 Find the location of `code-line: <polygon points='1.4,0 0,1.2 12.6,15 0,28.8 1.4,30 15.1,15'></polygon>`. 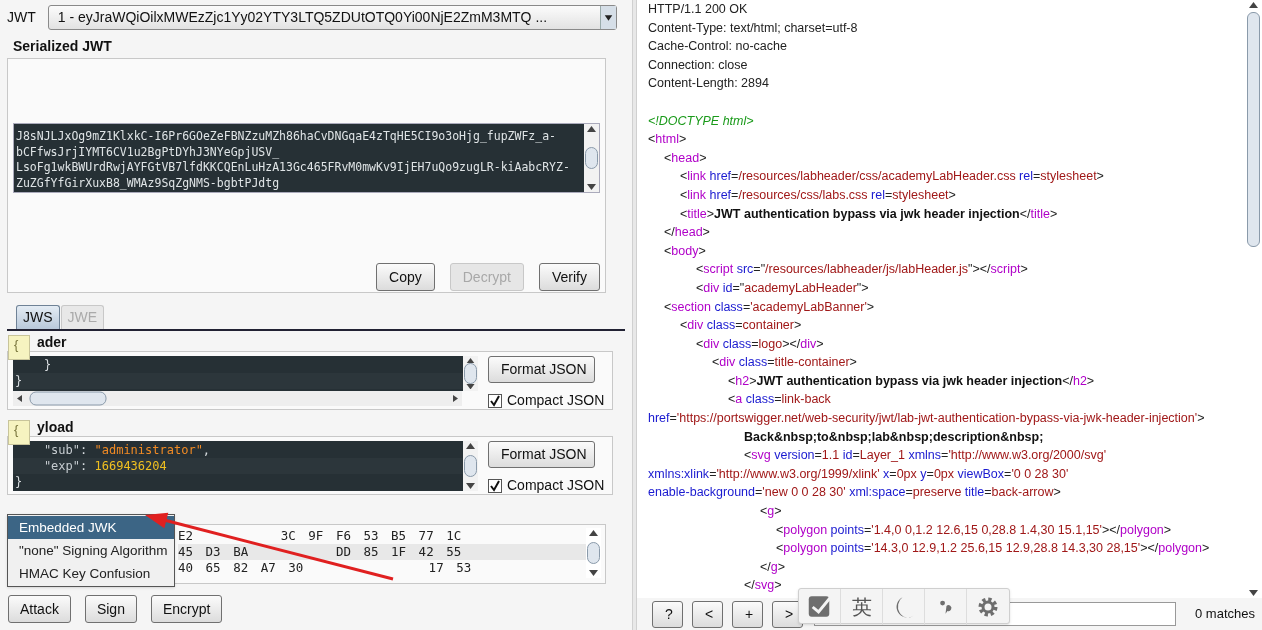

code-line: <polygon points='1.4,0 0,1.2 12.6,15 0,28.8 1.4,30 15.1,15'></polygon> is located at coordinates (974, 530).